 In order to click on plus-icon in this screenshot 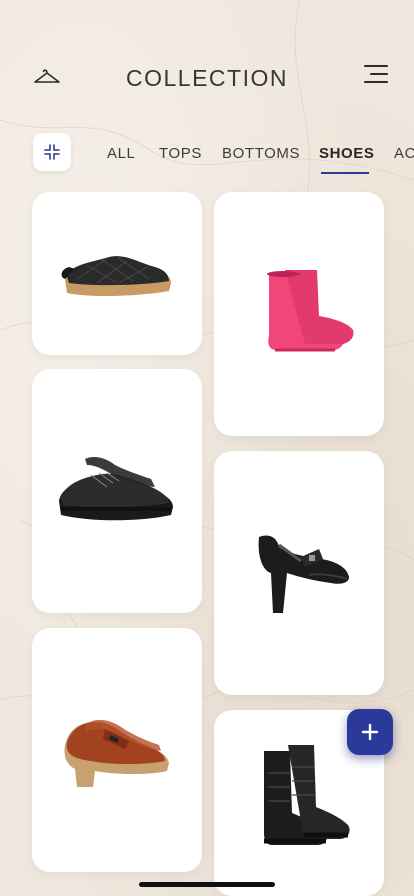, I will do `click(370, 732)`.